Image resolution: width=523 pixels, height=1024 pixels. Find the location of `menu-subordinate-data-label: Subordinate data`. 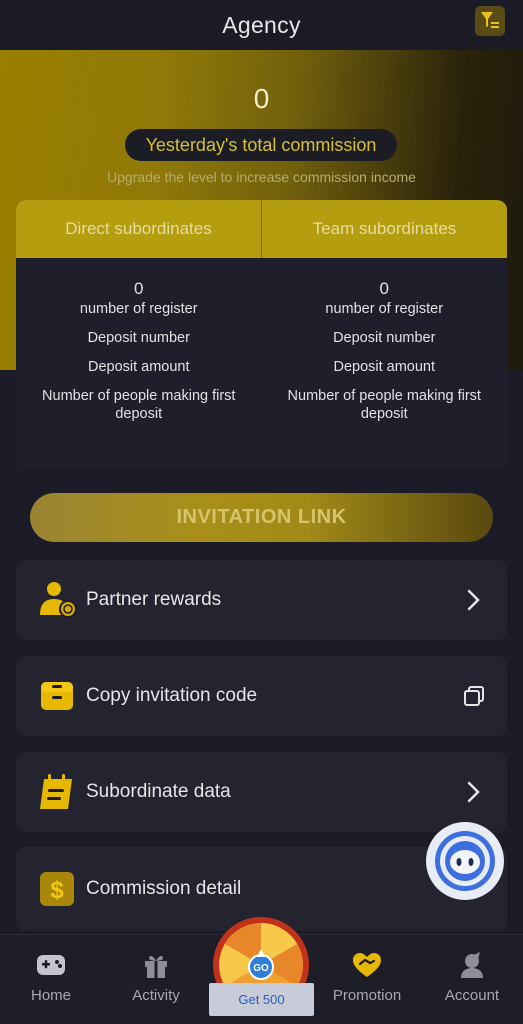

menu-subordinate-data-label: Subordinate data is located at coordinates (158, 791).